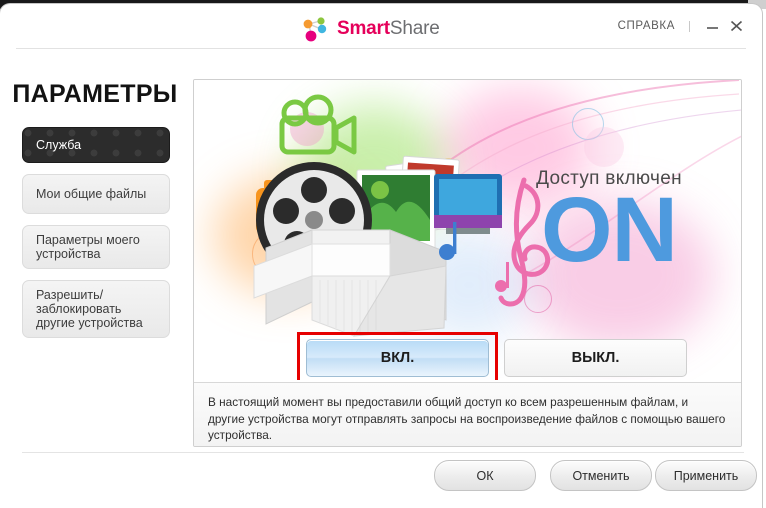 The width and height of the screenshot is (766, 508). Describe the element at coordinates (95, 94) in the screenshot. I see `page-title: ПАРАМЕТРЫ` at that location.